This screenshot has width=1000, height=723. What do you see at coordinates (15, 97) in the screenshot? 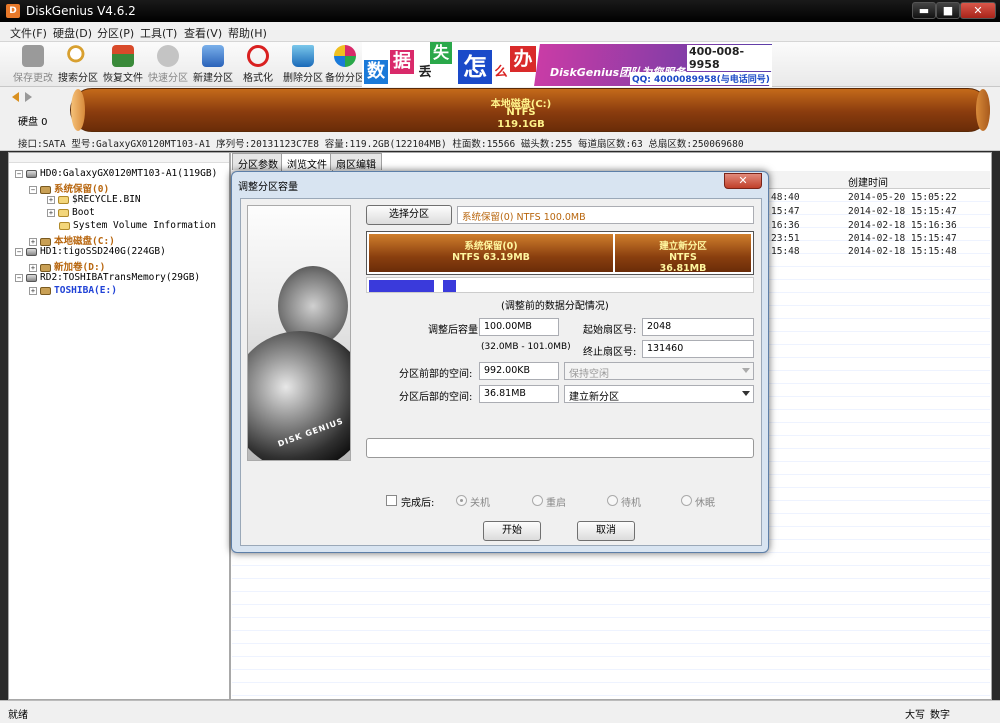
I see `prev-disk-icon` at bounding box center [15, 97].